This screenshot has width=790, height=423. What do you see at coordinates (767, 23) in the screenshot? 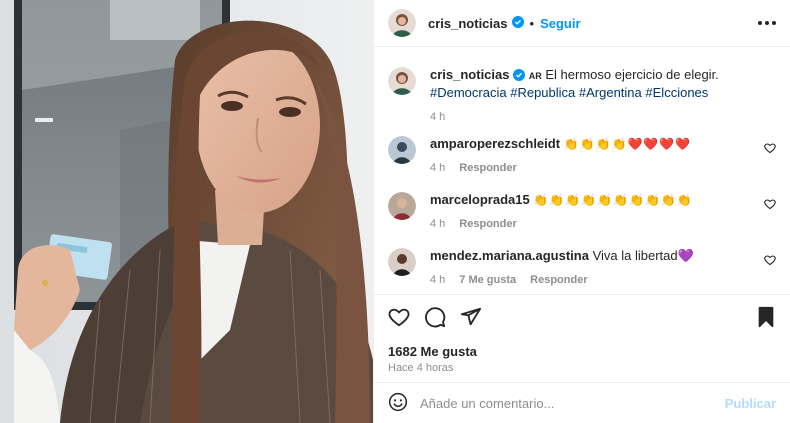
I see `more-icon` at bounding box center [767, 23].